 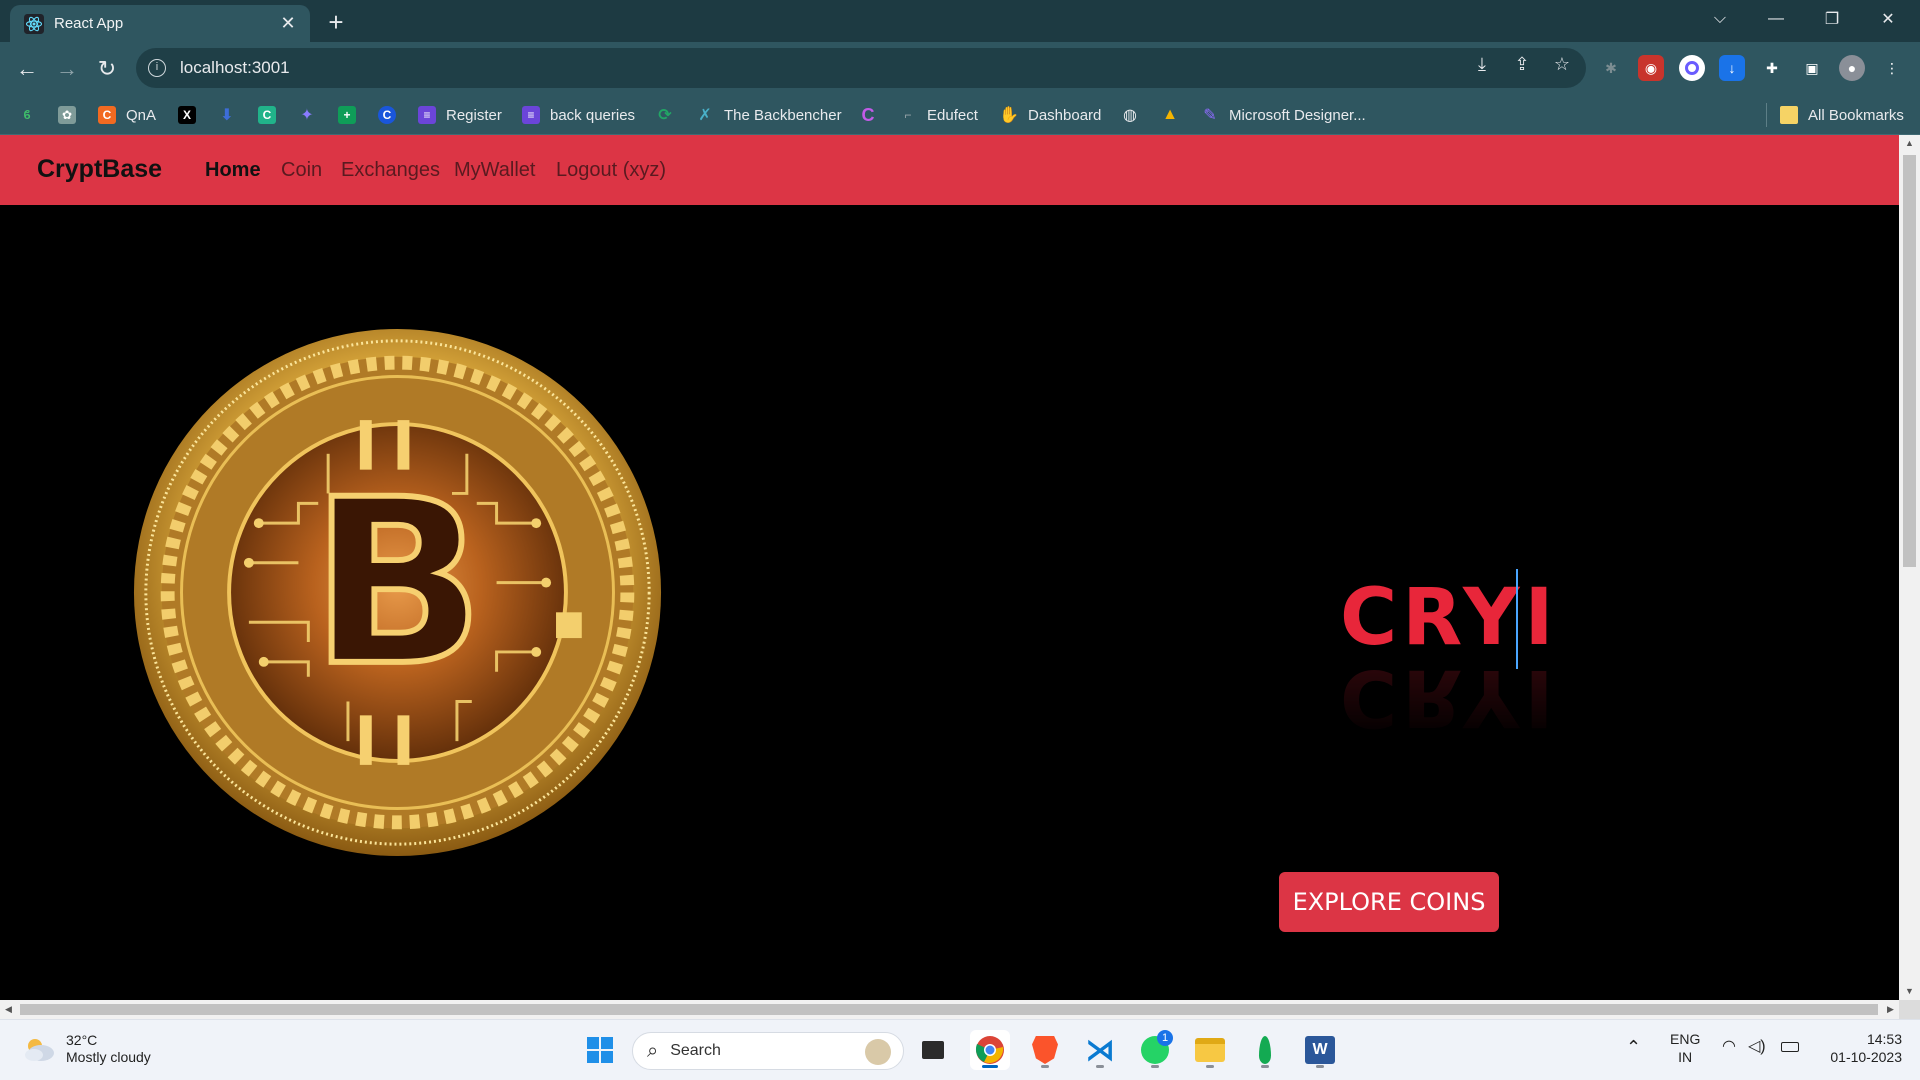 I want to click on weather-temperature: 32°C, so click(x=82, y=1040).